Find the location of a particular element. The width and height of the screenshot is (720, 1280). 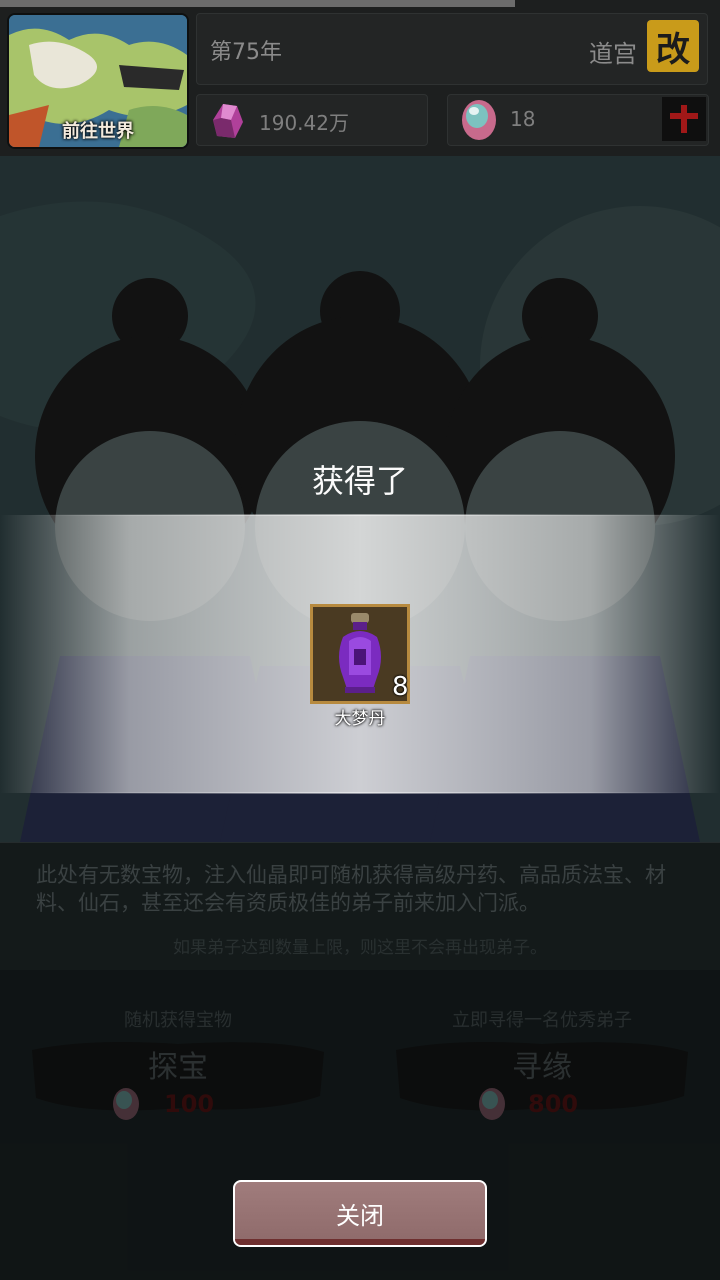

add-stone-button is located at coordinates (684, 119).